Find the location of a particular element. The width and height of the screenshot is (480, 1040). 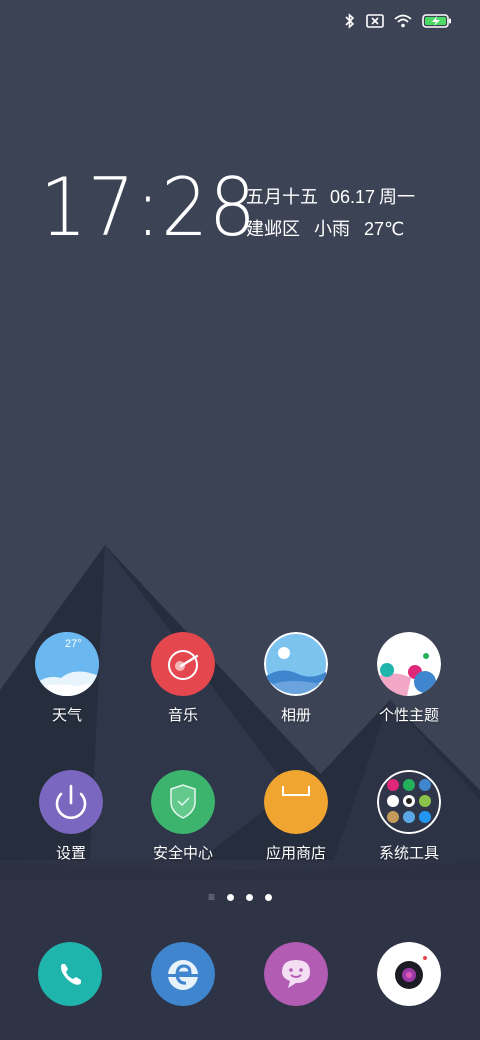

app-label: 设置 is located at coordinates (70, 853).